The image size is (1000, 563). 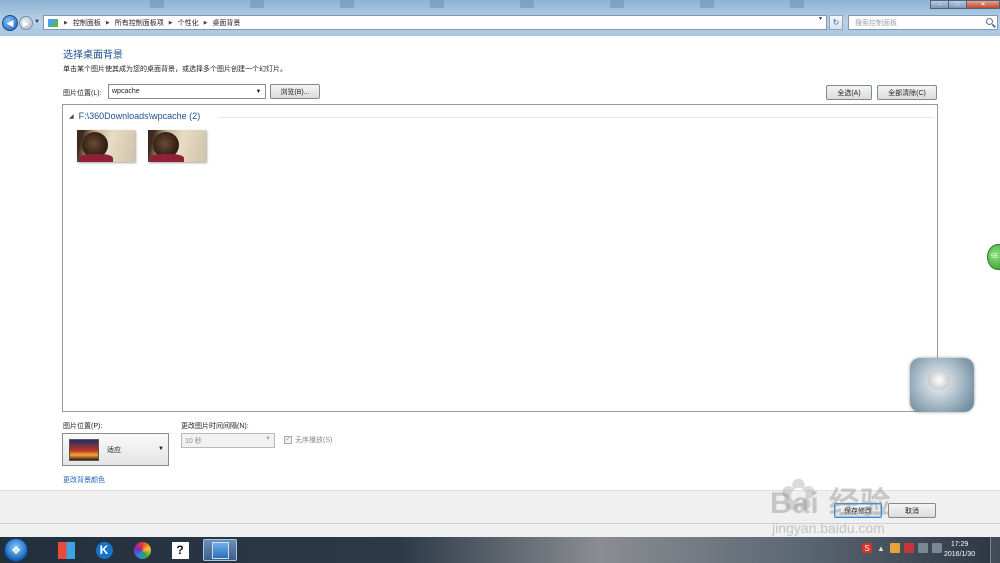 I want to click on group-header: ◢ F:\360Downloads\wpcache (2), so click(x=134, y=116).